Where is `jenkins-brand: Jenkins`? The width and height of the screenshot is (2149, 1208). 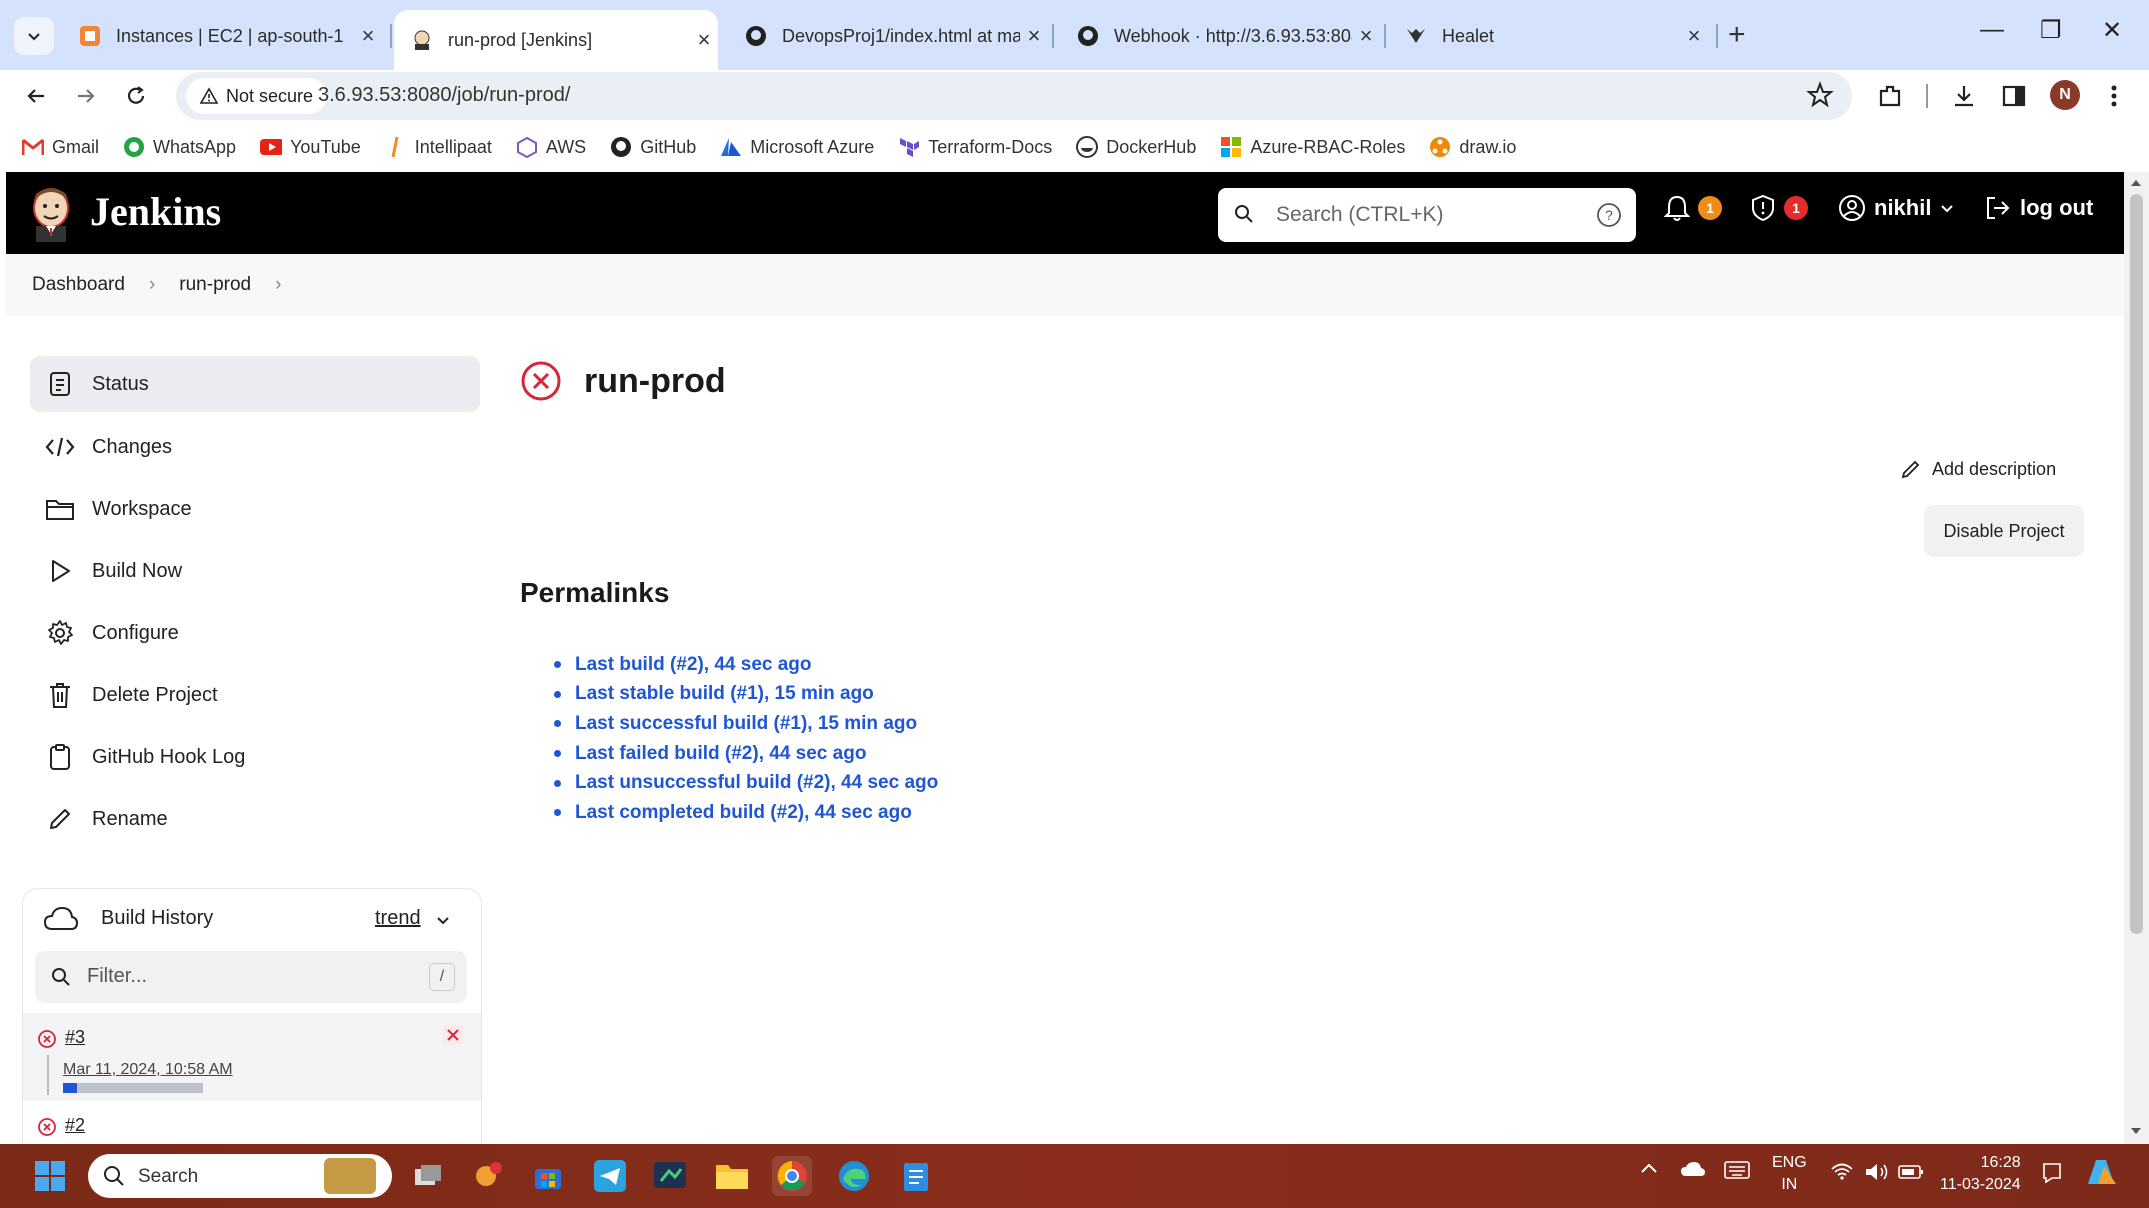 jenkins-brand: Jenkins is located at coordinates (155, 211).